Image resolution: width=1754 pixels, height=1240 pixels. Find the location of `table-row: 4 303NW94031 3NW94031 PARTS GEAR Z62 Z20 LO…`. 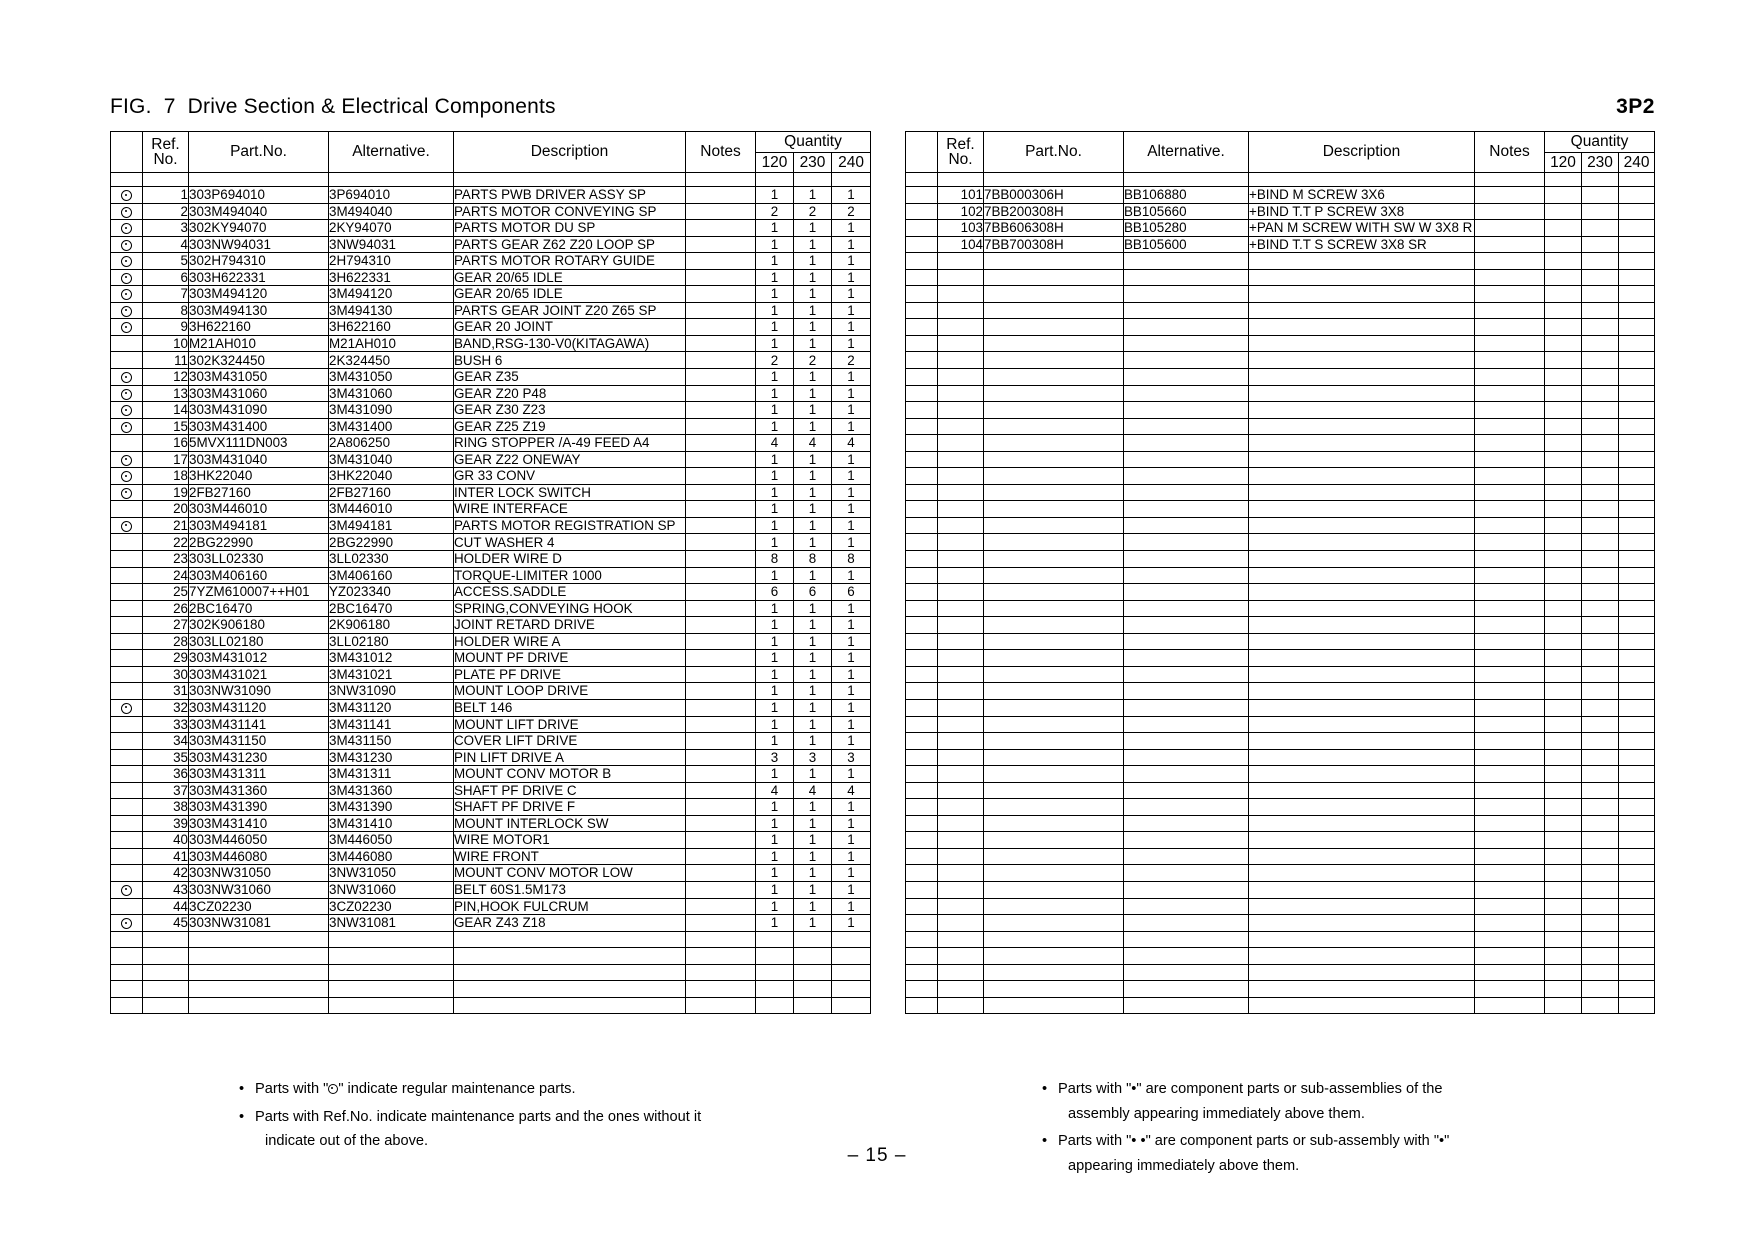

table-row: 4 303NW94031 3NW94031 PARTS GEAR Z62 Z20 LO… is located at coordinates (491, 244).